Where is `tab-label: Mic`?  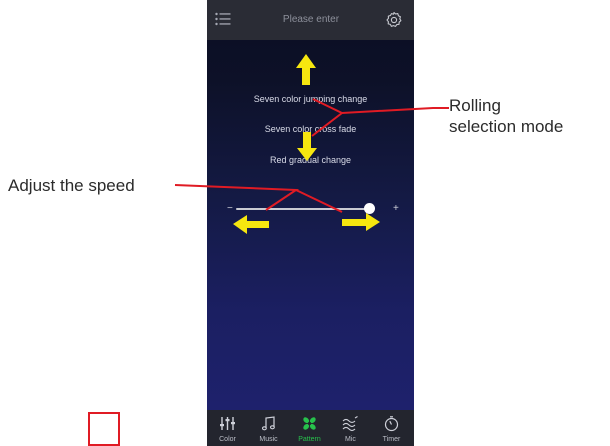 tab-label: Mic is located at coordinates (350, 439).